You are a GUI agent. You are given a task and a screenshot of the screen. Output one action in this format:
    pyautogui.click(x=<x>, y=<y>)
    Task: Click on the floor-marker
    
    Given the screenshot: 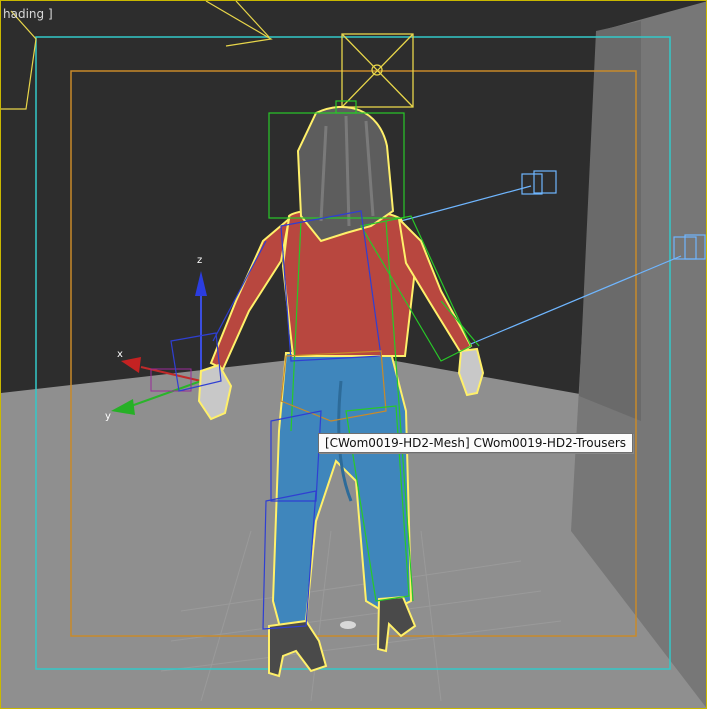 What is the action you would take?
    pyautogui.click(x=348, y=625)
    